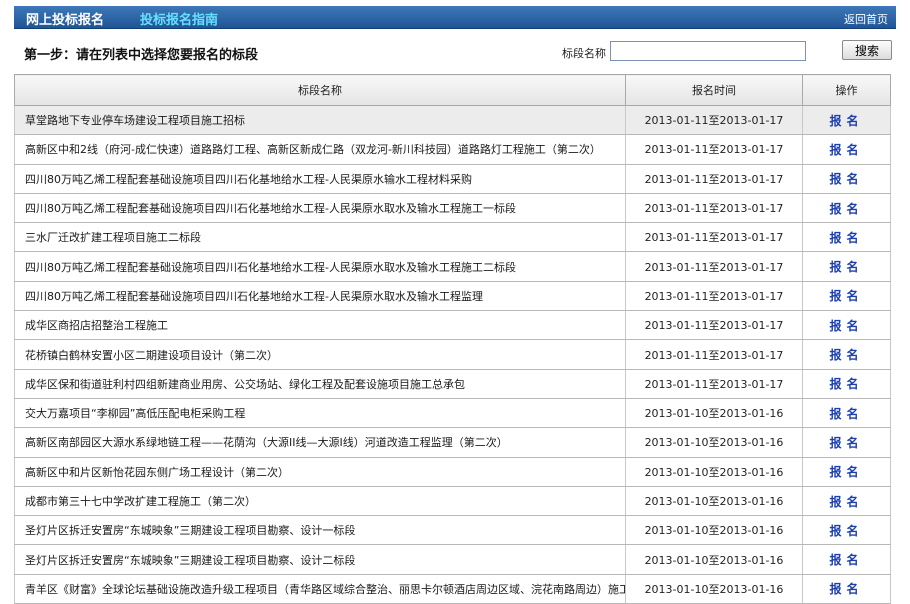 The image size is (910, 604). Describe the element at coordinates (320, 559) in the screenshot. I see `tender-name: 圣灯片区拆迁安置房“东城映象”三期建设工程项目勘察、设计二标段` at that location.